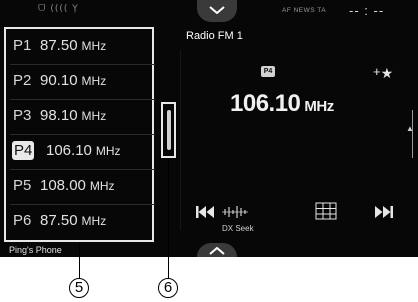  I want to click on preset-number: P1, so click(22, 45).